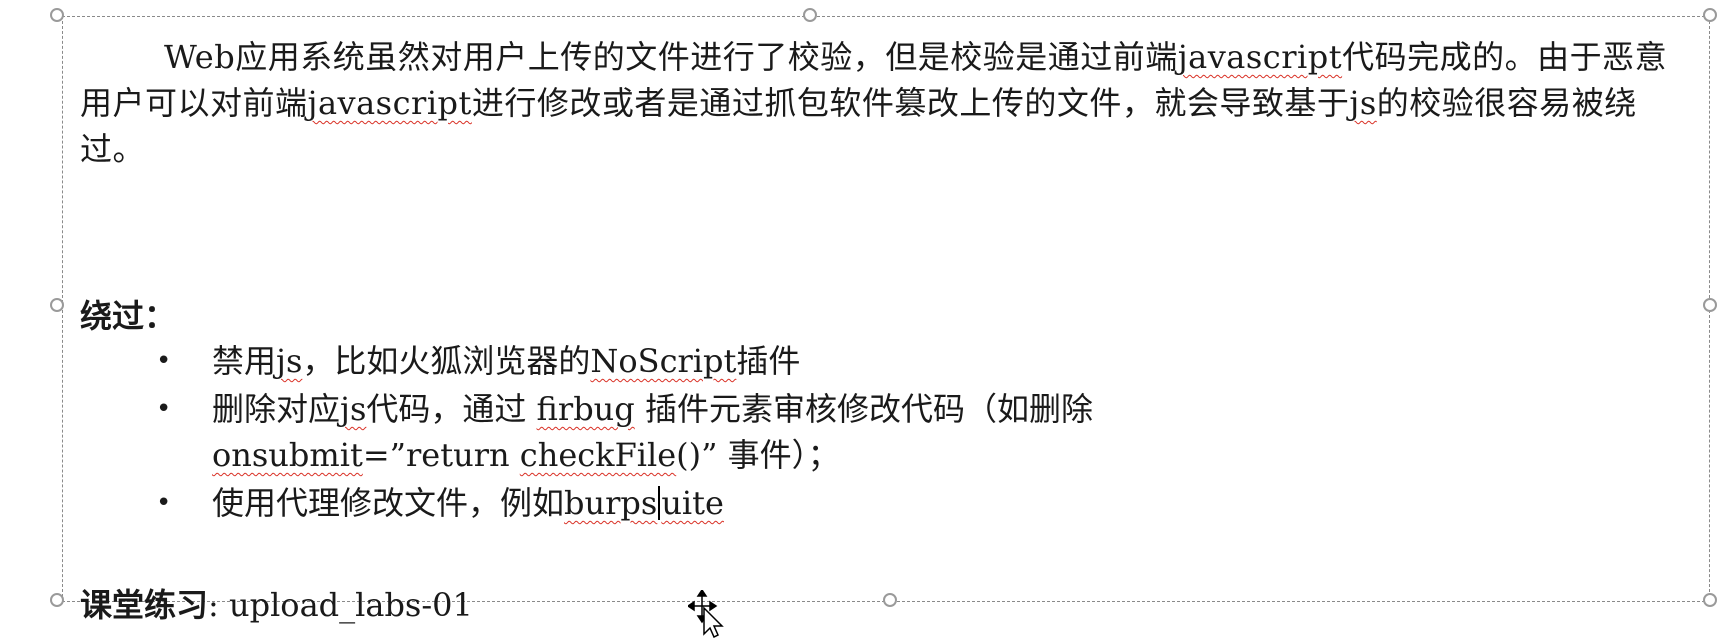 The image size is (1720, 642). I want to click on resize-handle-top-left, so click(57, 15).